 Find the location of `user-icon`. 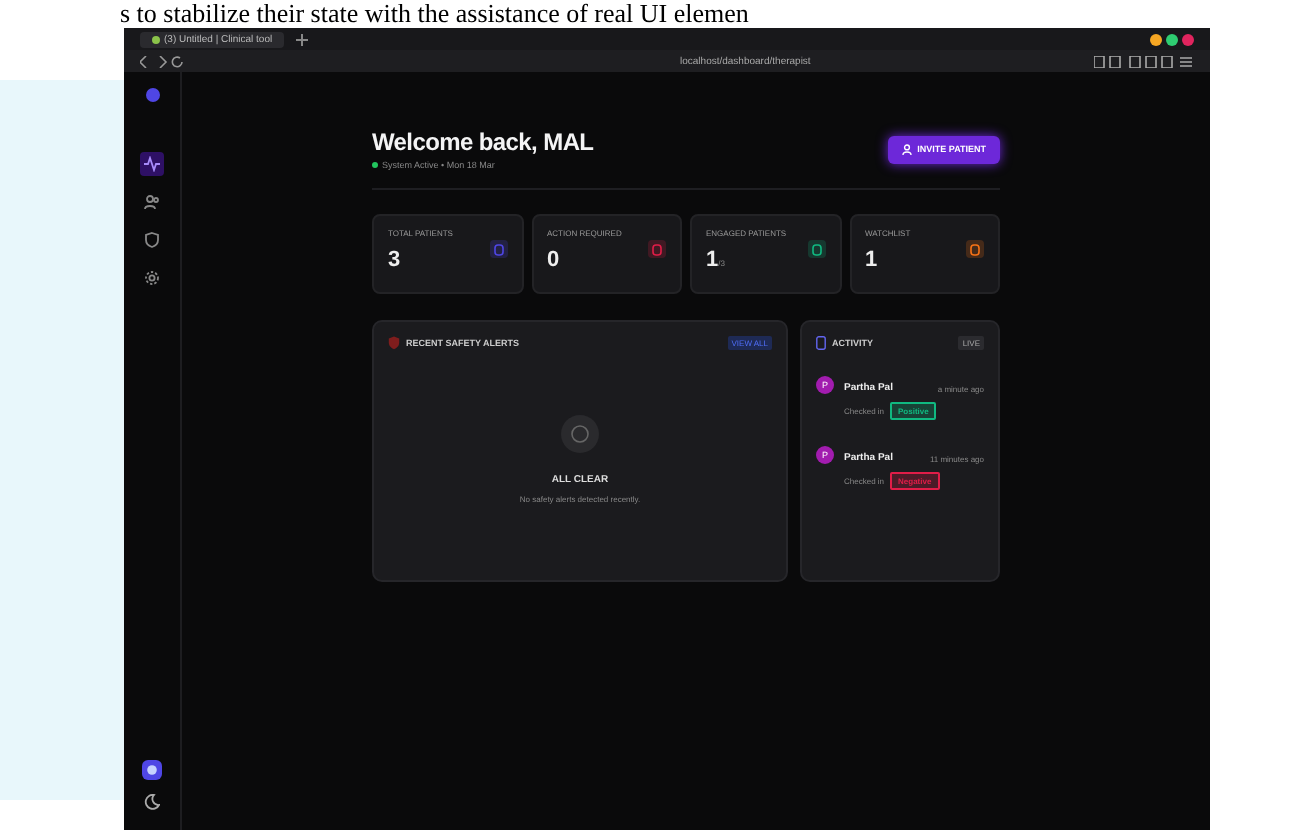

user-icon is located at coordinates (152, 770).